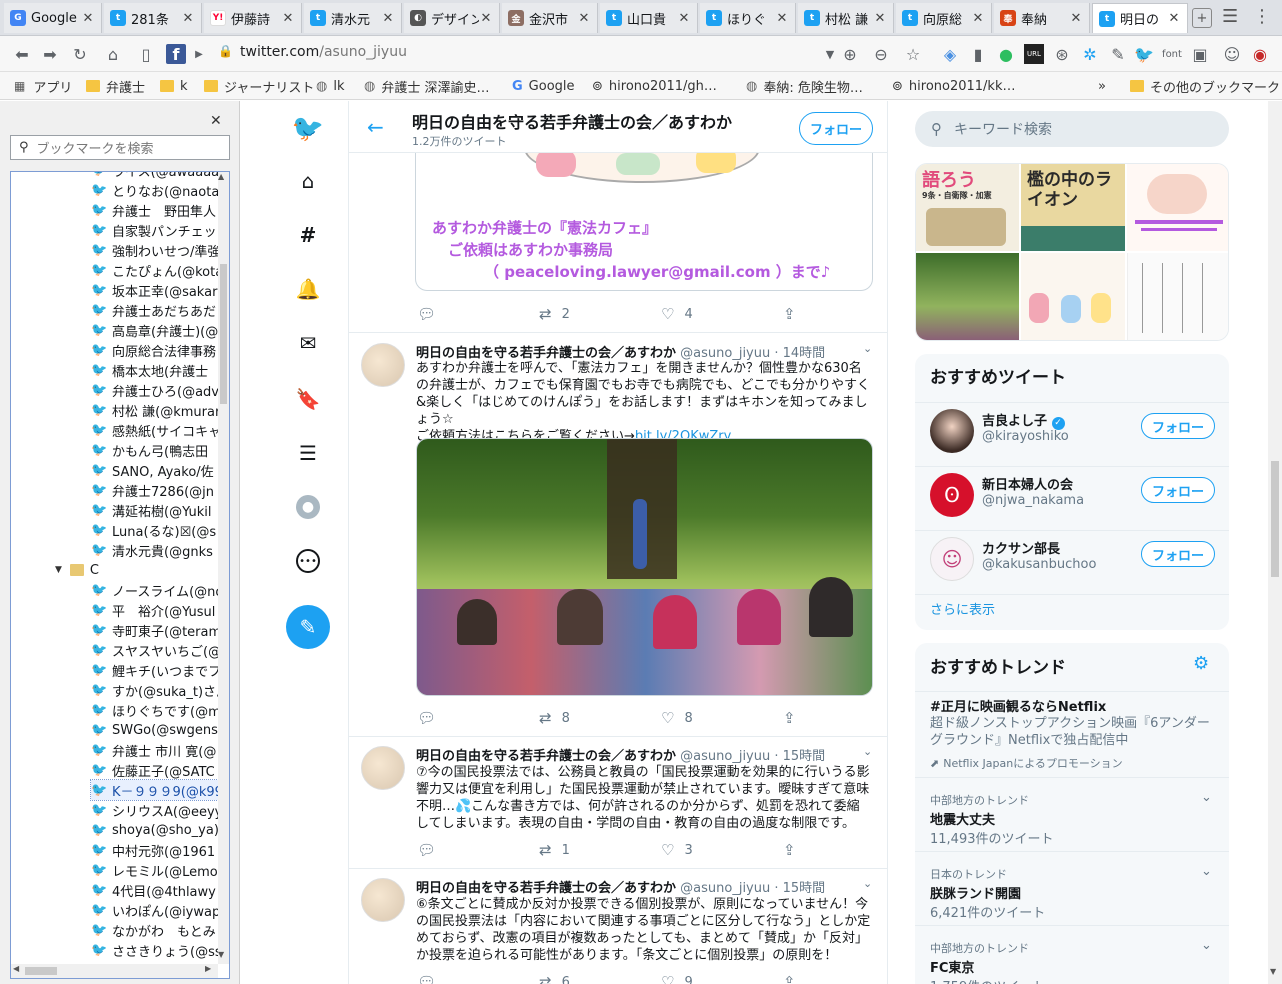 The image size is (1282, 984). Describe the element at coordinates (308, 627) in the screenshot. I see `compose-tweet-button: ✎` at that location.